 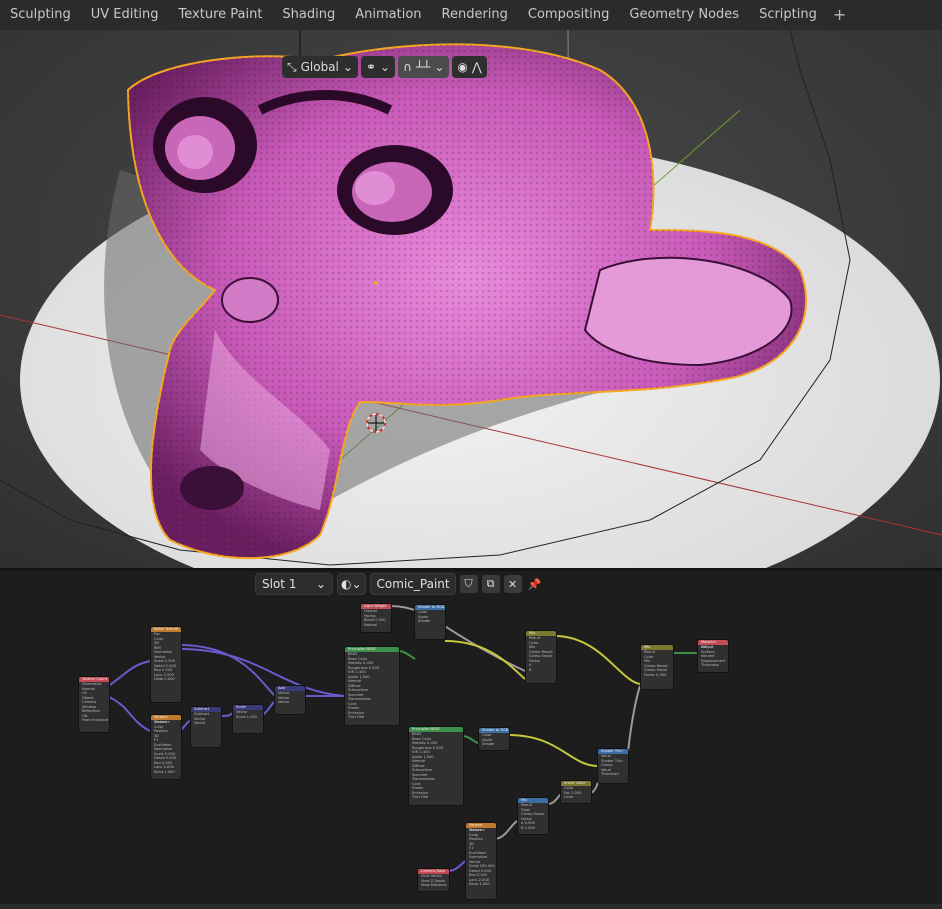 What do you see at coordinates (290, 700) in the screenshot?
I see `node-add: Add Vector Vector Vector` at bounding box center [290, 700].